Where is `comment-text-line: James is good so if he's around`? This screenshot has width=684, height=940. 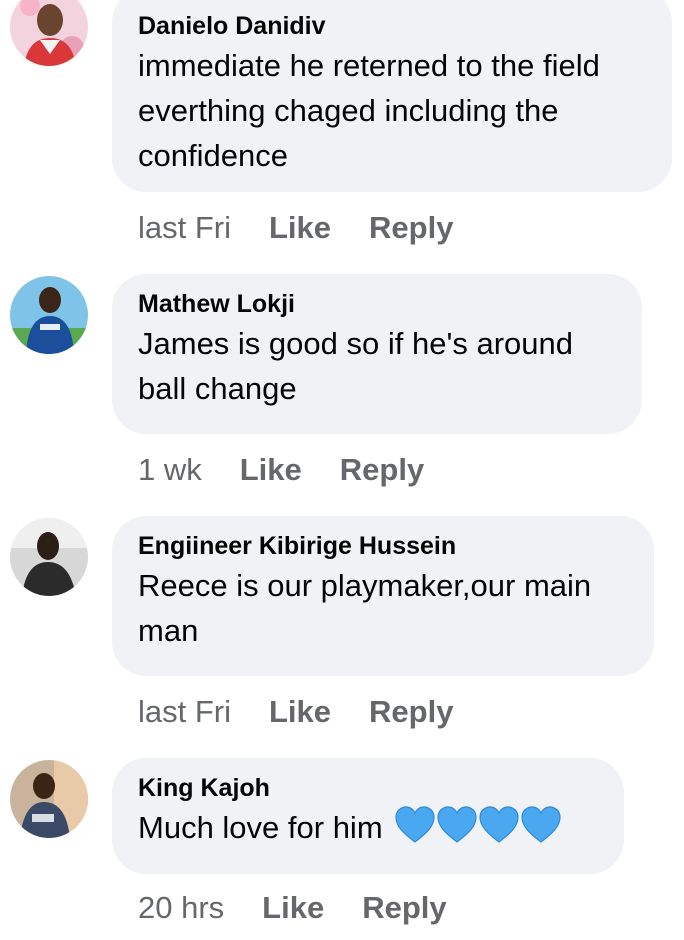
comment-text-line: James is good so if he's around is located at coordinates (355, 343).